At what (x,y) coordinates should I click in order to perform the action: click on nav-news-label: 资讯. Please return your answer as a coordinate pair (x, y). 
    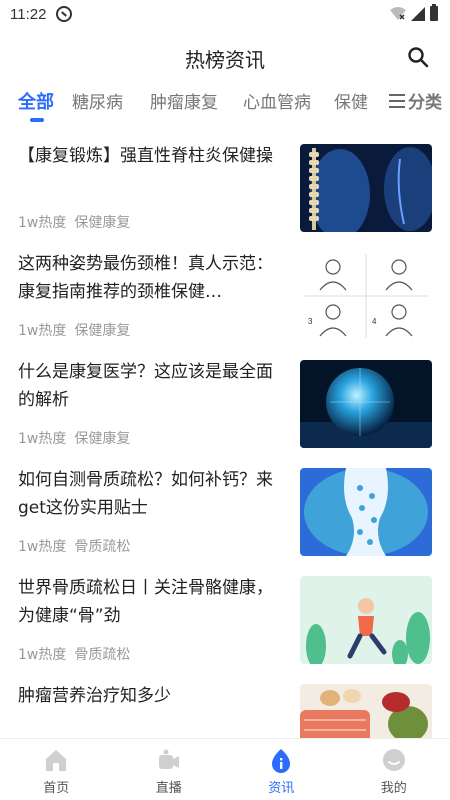
    Looking at the image, I should click on (281, 788).